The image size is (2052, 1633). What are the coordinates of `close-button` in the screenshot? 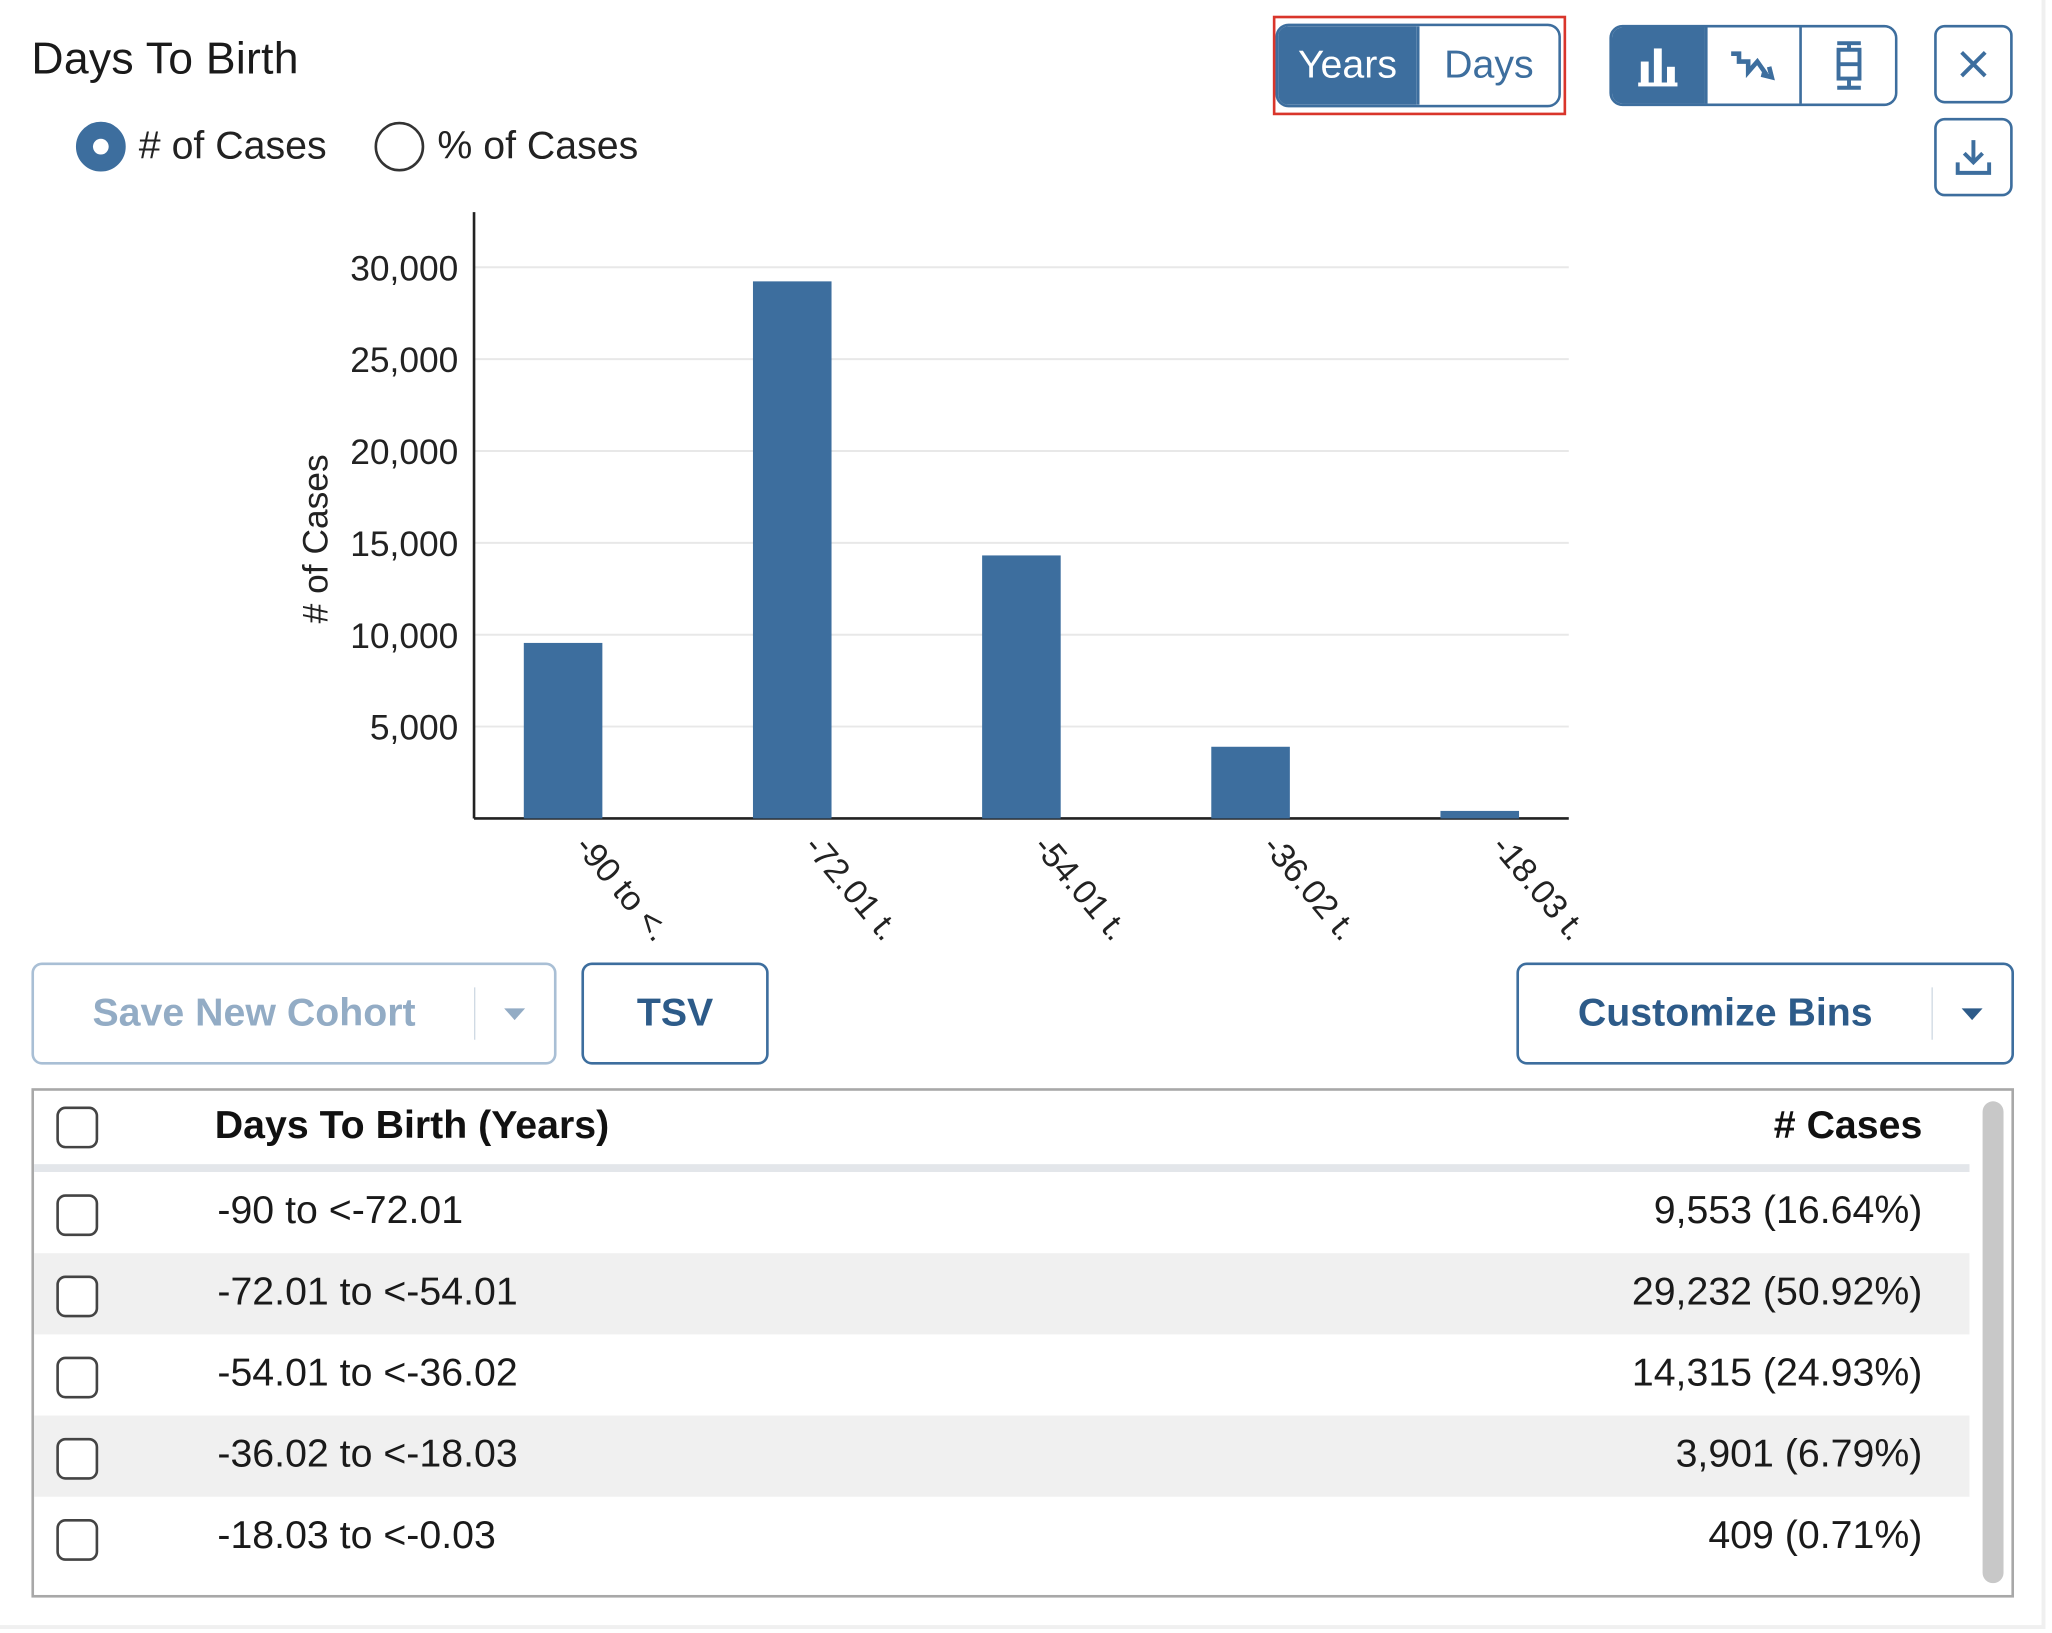 It's located at (1973, 64).